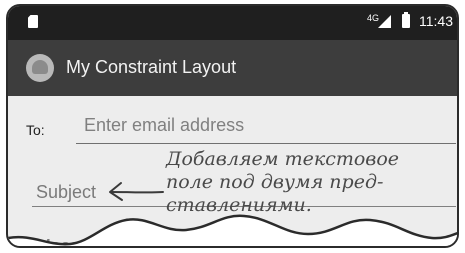 The height and width of the screenshot is (253, 465). Describe the element at coordinates (35, 130) in the screenshot. I see `to-label: To:` at that location.